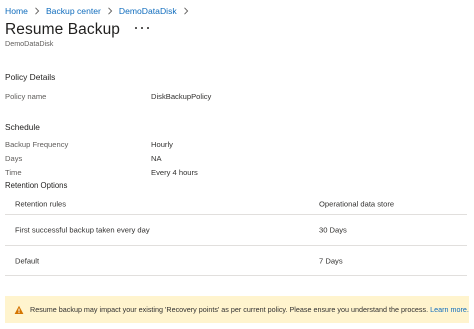 The image size is (474, 329). I want to click on breadcrumb-backup-center-link: Backup center, so click(73, 11).